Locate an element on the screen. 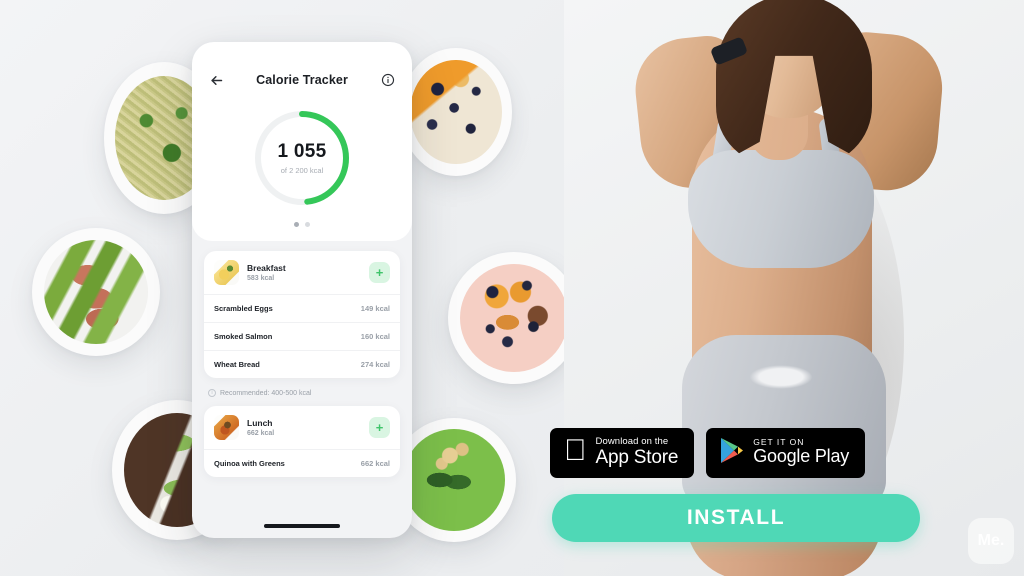  meal-kcal: 662 kcal is located at coordinates (261, 434).